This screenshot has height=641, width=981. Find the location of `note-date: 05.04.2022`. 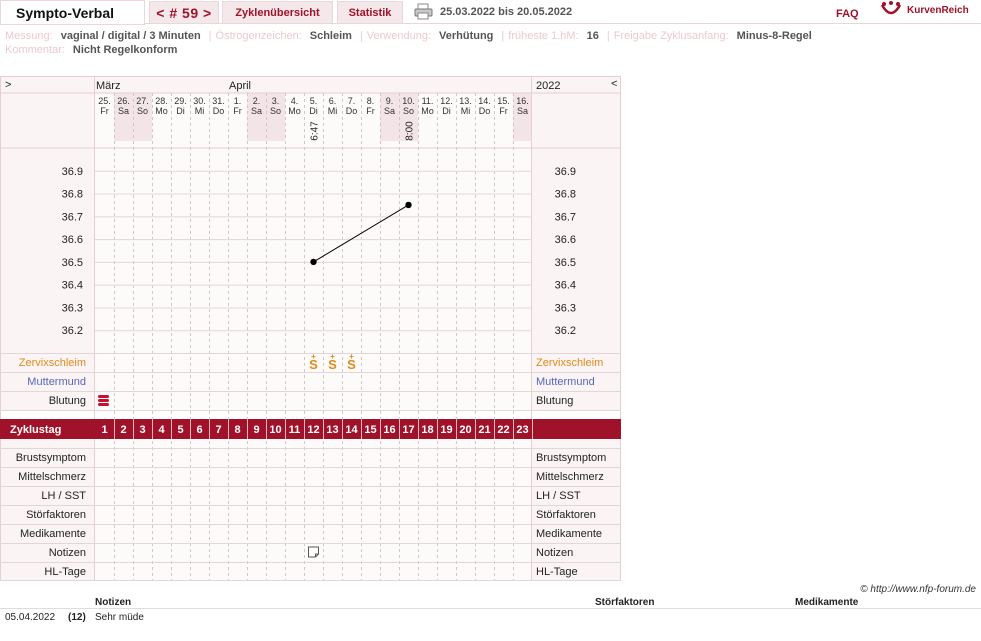

note-date: 05.04.2022 is located at coordinates (30, 617).